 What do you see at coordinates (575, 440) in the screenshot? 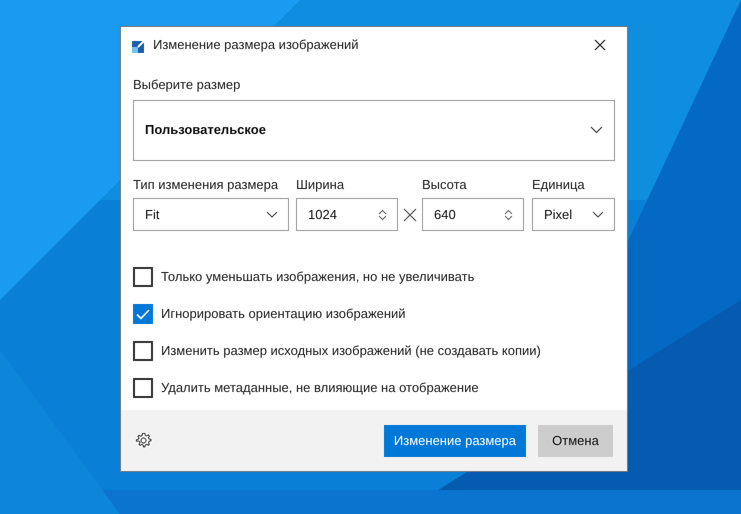
I see `cancel-button: Отмена` at bounding box center [575, 440].